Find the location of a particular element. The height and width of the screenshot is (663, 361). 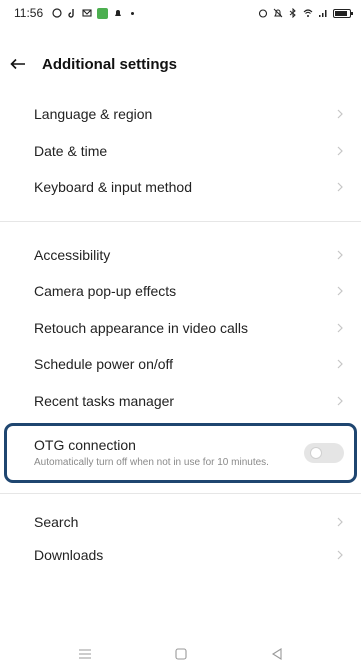

header: Additional settings is located at coordinates (180, 64).